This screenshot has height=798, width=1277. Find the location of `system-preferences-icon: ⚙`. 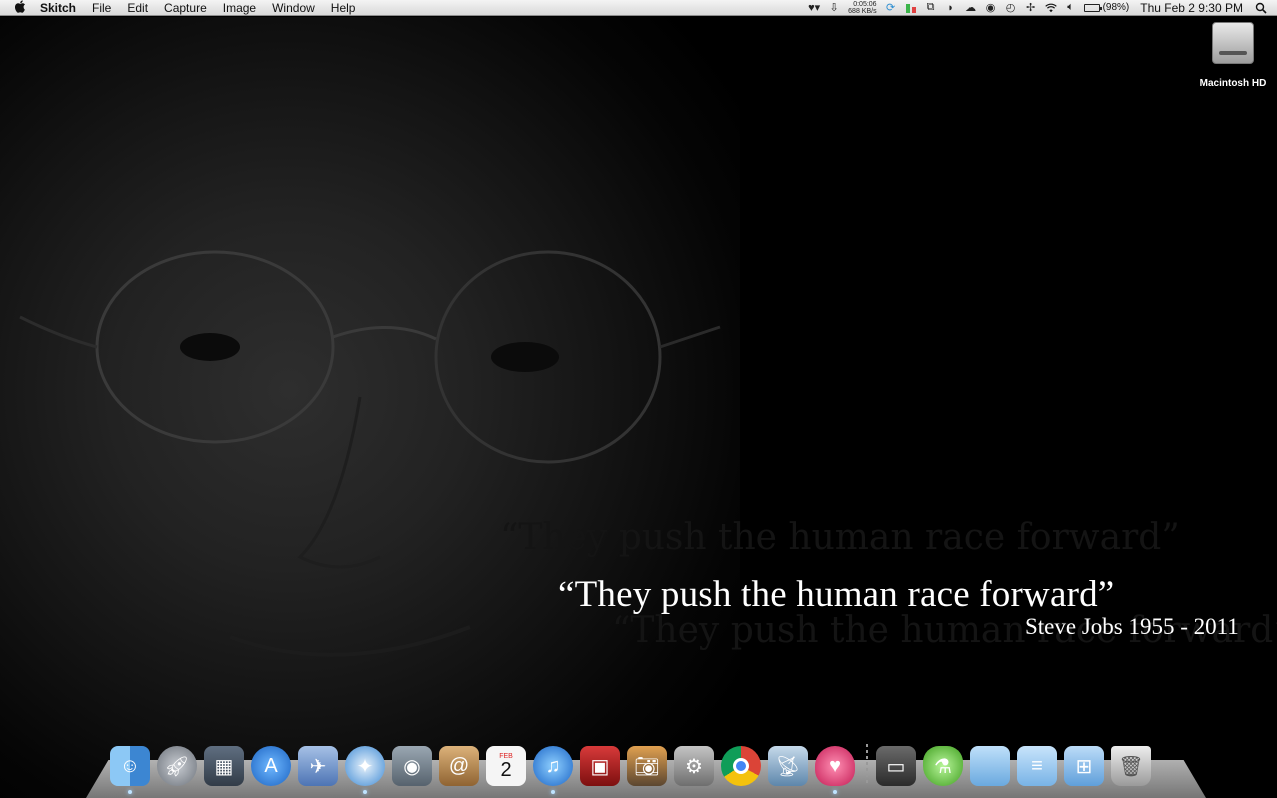

system-preferences-icon: ⚙ is located at coordinates (694, 766).